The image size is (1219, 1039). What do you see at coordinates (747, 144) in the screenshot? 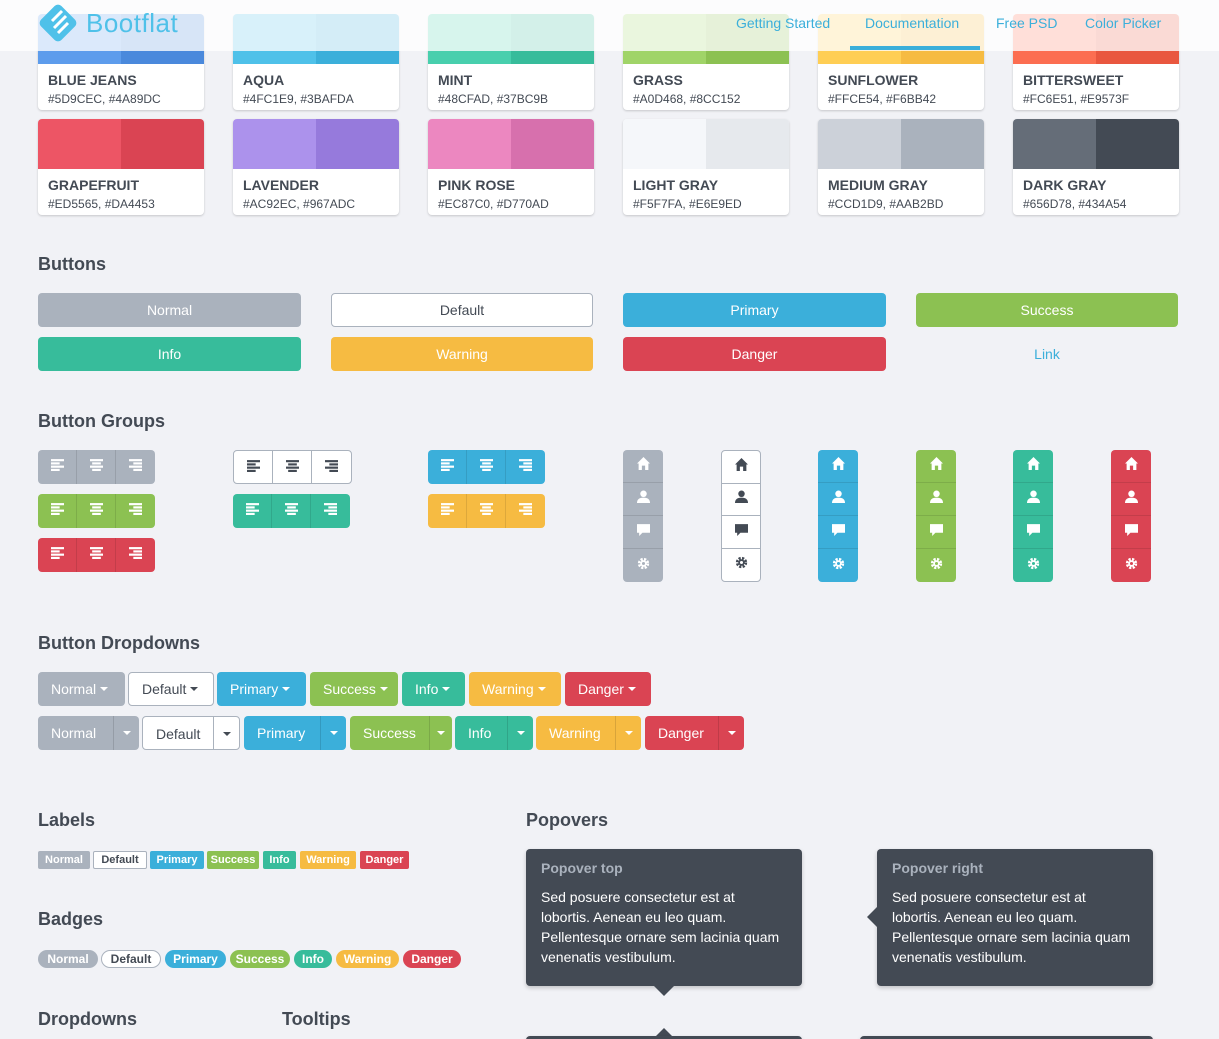
I see `swatch-dark-color` at bounding box center [747, 144].